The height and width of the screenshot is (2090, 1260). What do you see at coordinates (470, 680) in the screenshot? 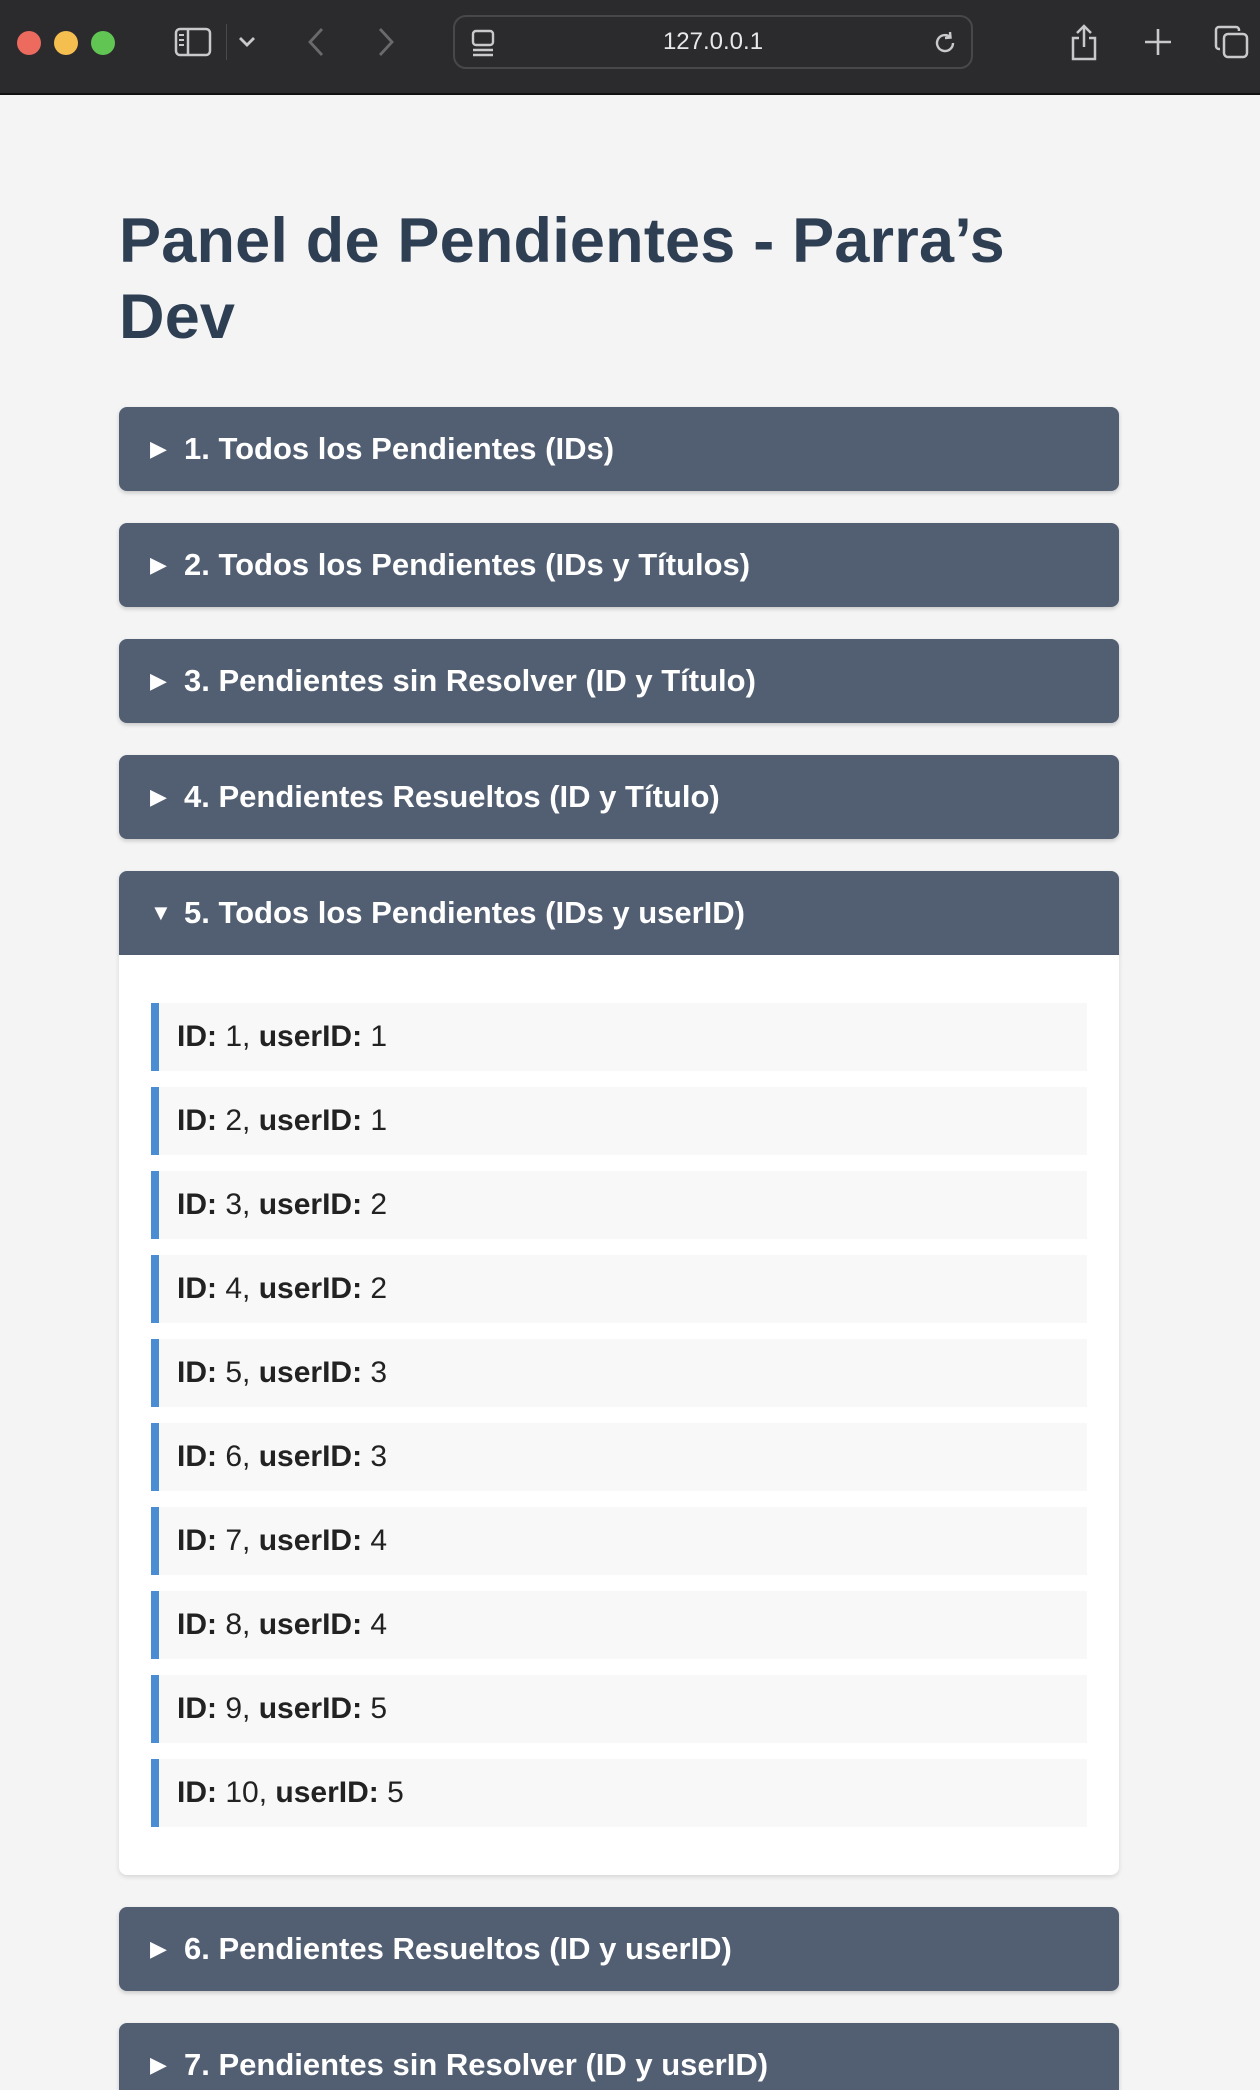
I see `section-label: 3. Pendientes sin Resolver (ID y Título)` at bounding box center [470, 680].